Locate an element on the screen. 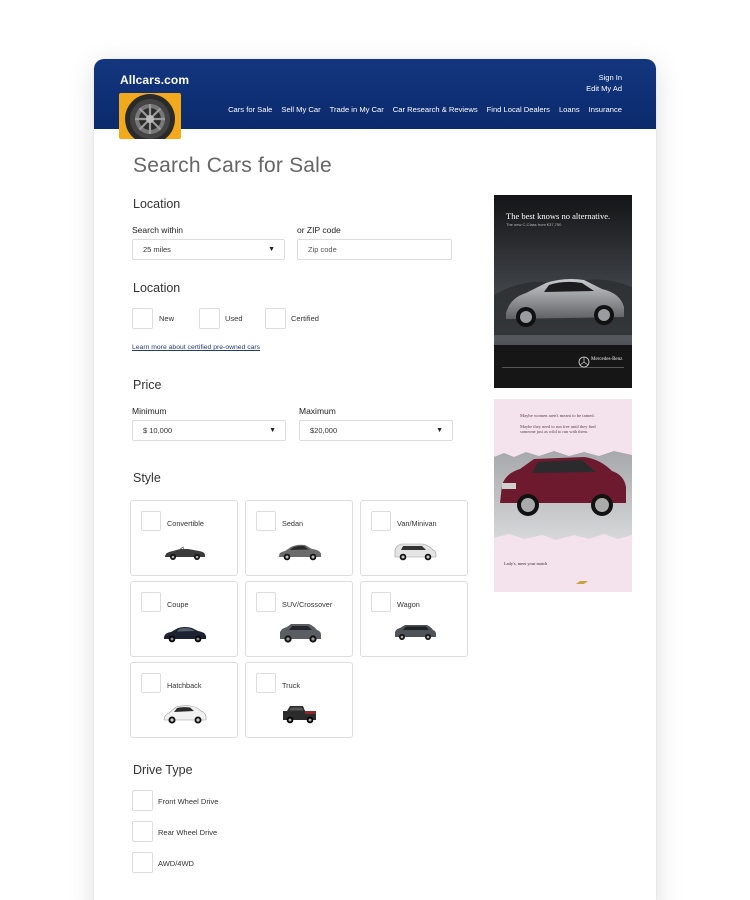  sign-in-link: Sign In is located at coordinates (604, 77).